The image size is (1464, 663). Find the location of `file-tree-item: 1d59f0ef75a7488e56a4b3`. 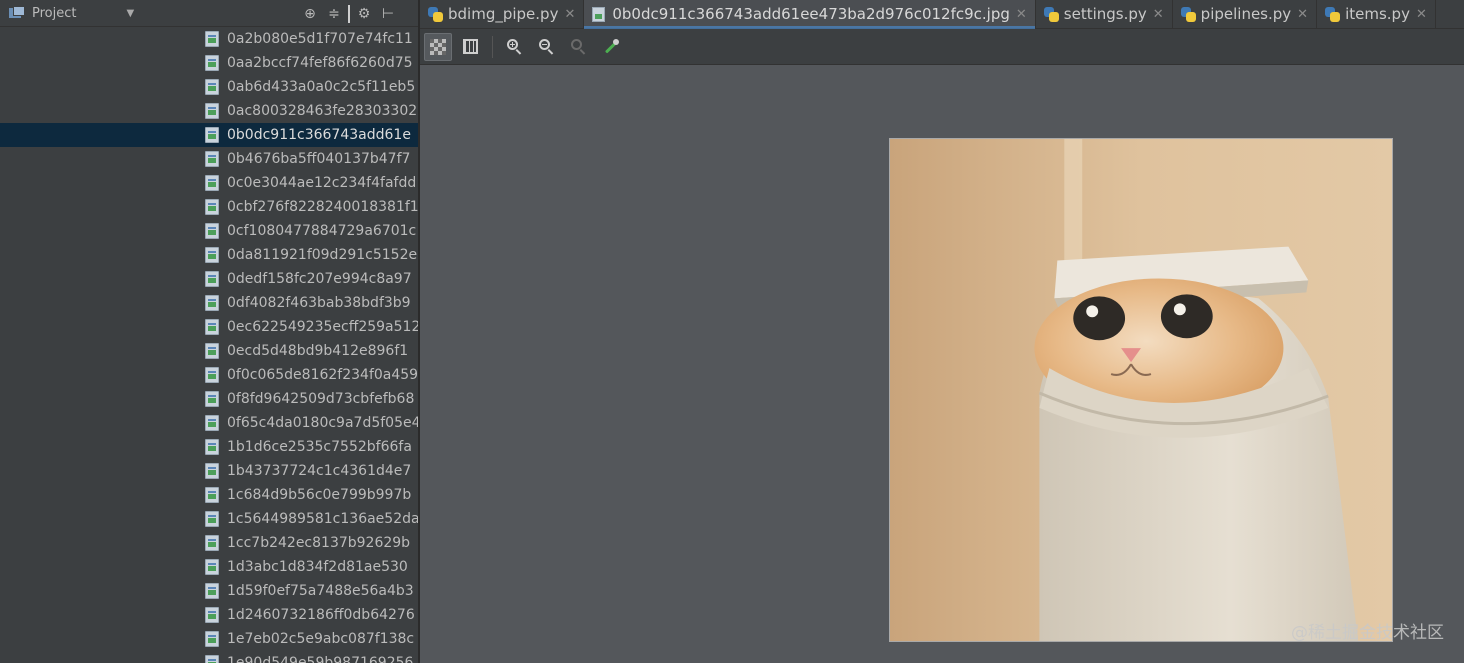

file-tree-item: 1d59f0ef75a7488e56a4b3 is located at coordinates (209, 591).